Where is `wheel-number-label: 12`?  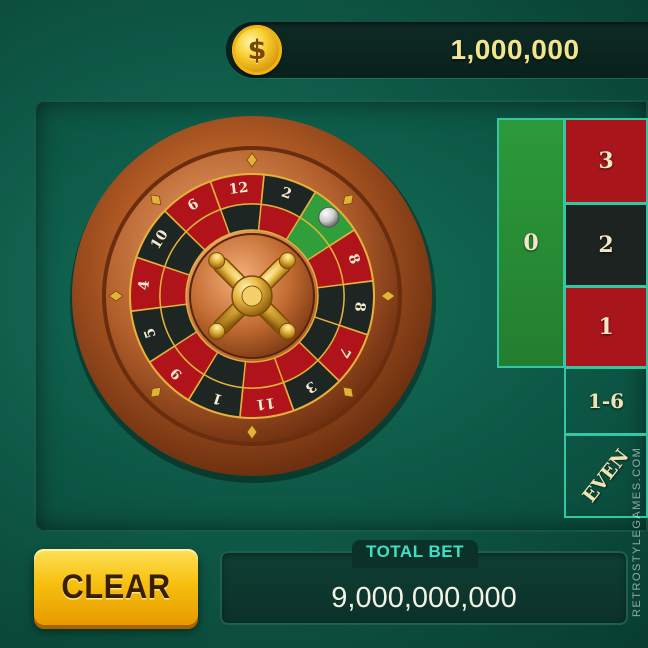
wheel-number-label: 12 is located at coordinates (238, 189).